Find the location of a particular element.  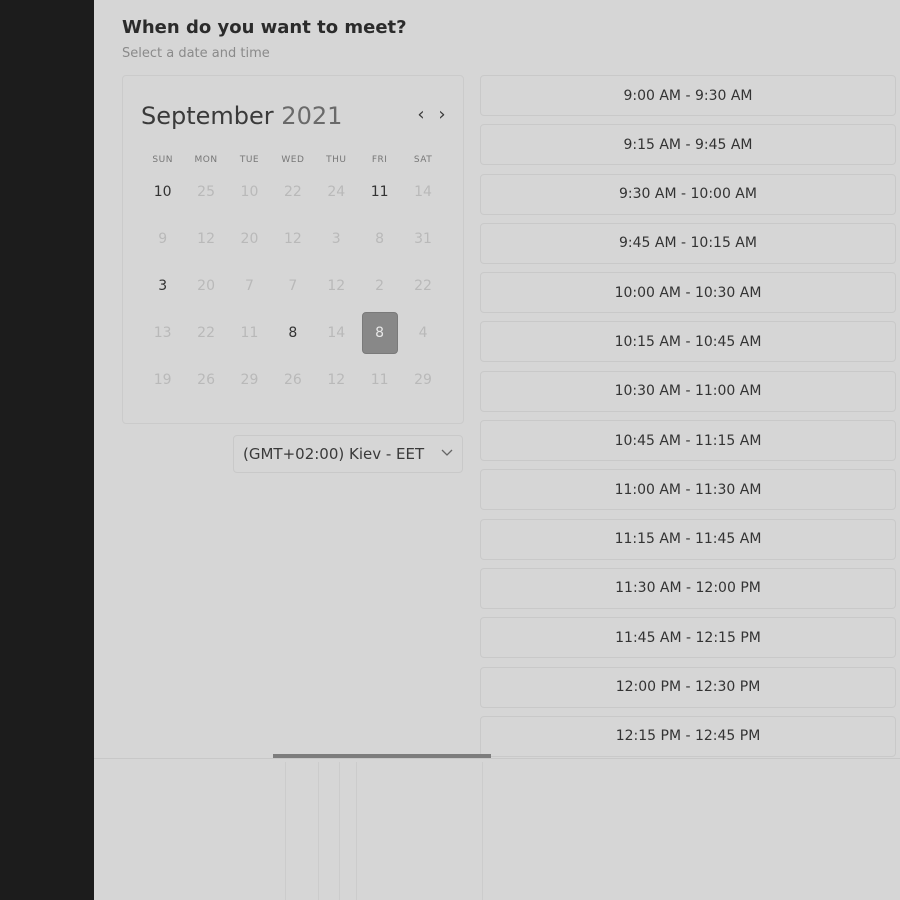

time-slot-button: 10:30 AM - 11:00 AM is located at coordinates (688, 391).